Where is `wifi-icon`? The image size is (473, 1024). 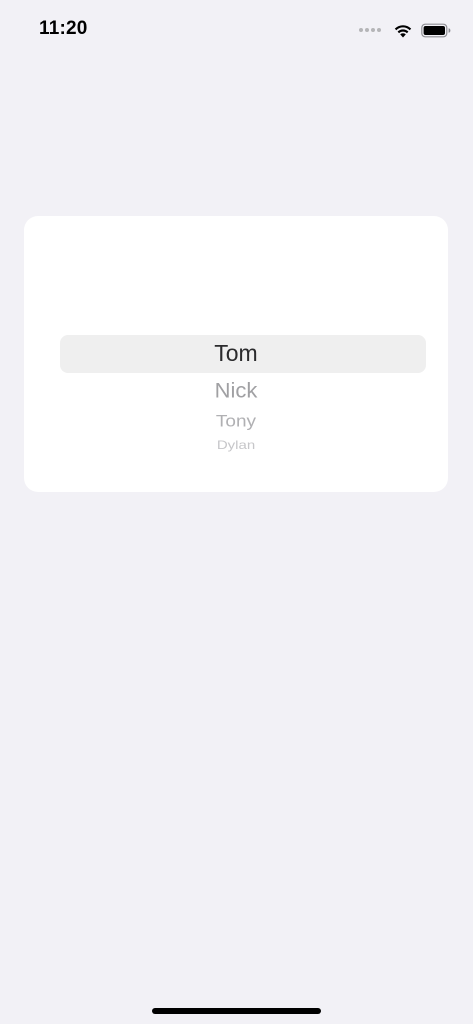 wifi-icon is located at coordinates (403, 30).